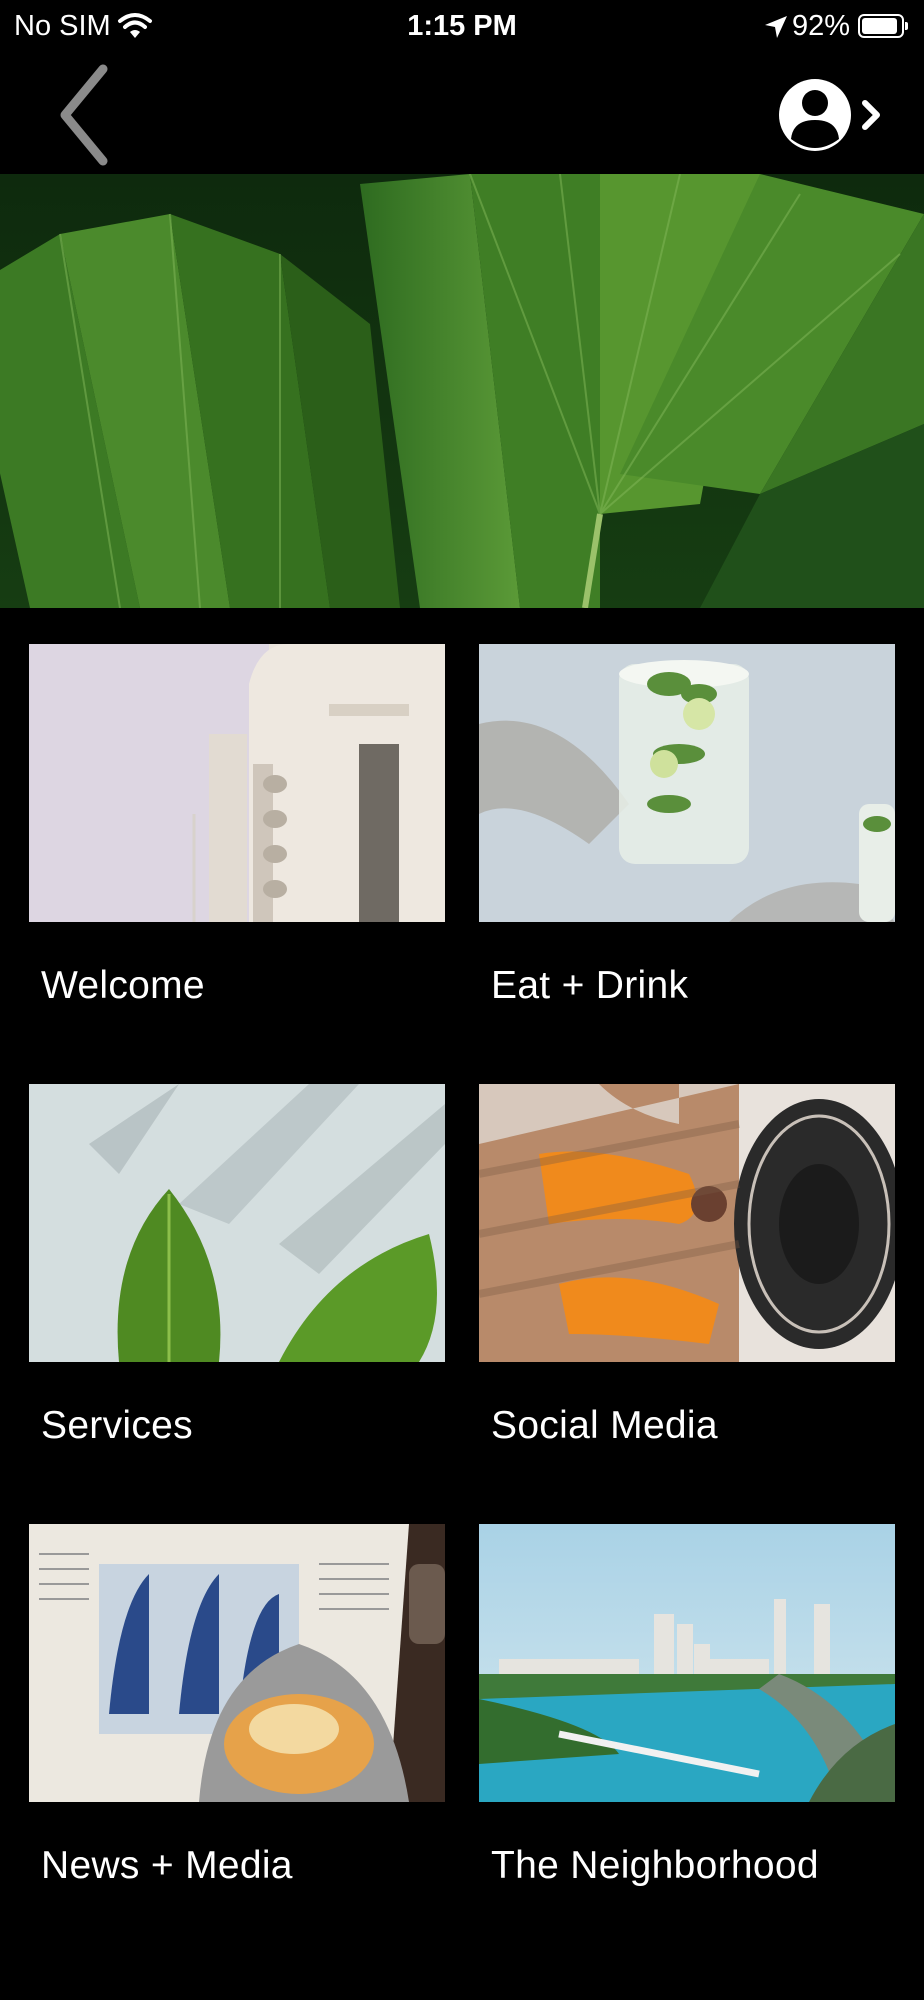 The width and height of the screenshot is (924, 2000). What do you see at coordinates (687, 1223) in the screenshot?
I see `social-media-image` at bounding box center [687, 1223].